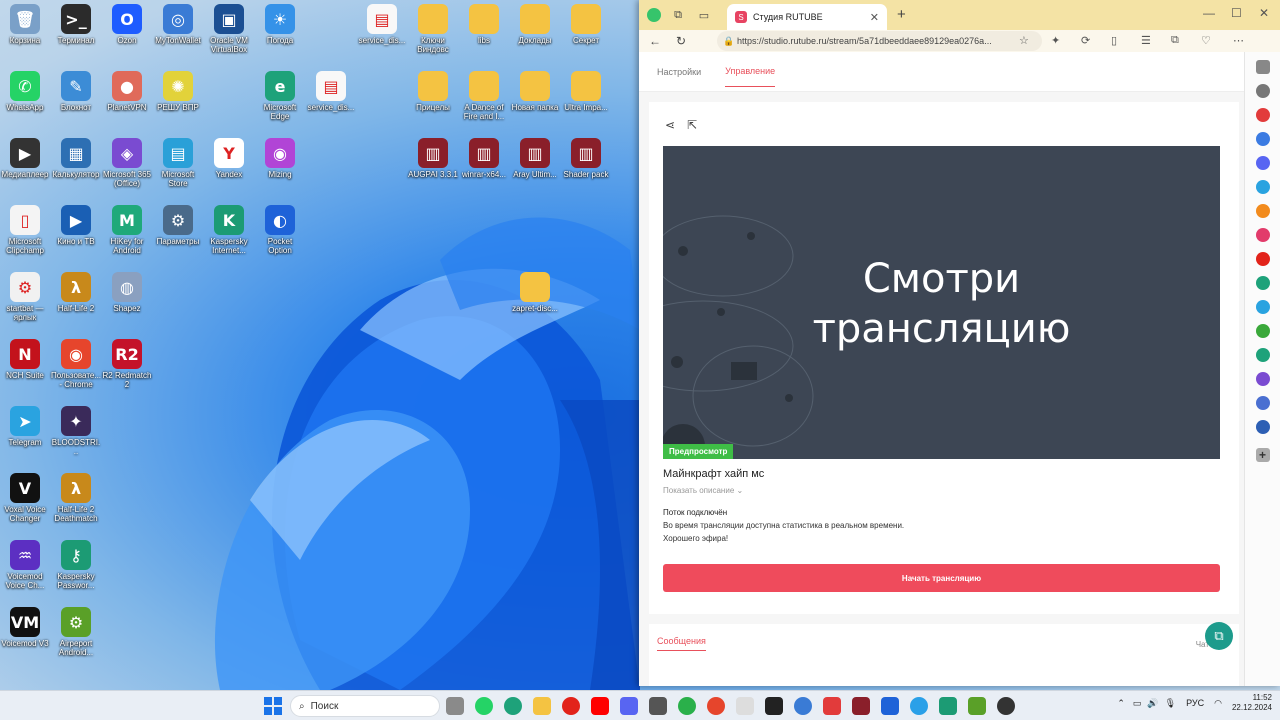  Describe the element at coordinates (535, 33) in the screenshot. I see `desktop-icon: Доклады` at that location.